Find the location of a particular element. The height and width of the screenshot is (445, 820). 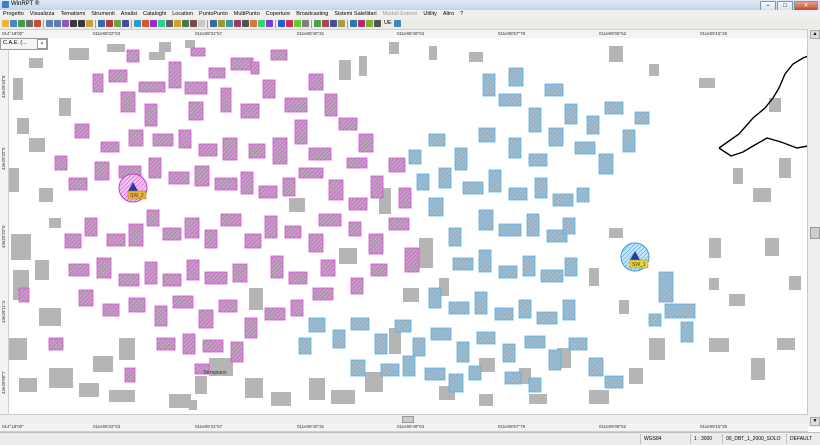

ruler-label: 43e29'43"8 is located at coordinates (3, 86).